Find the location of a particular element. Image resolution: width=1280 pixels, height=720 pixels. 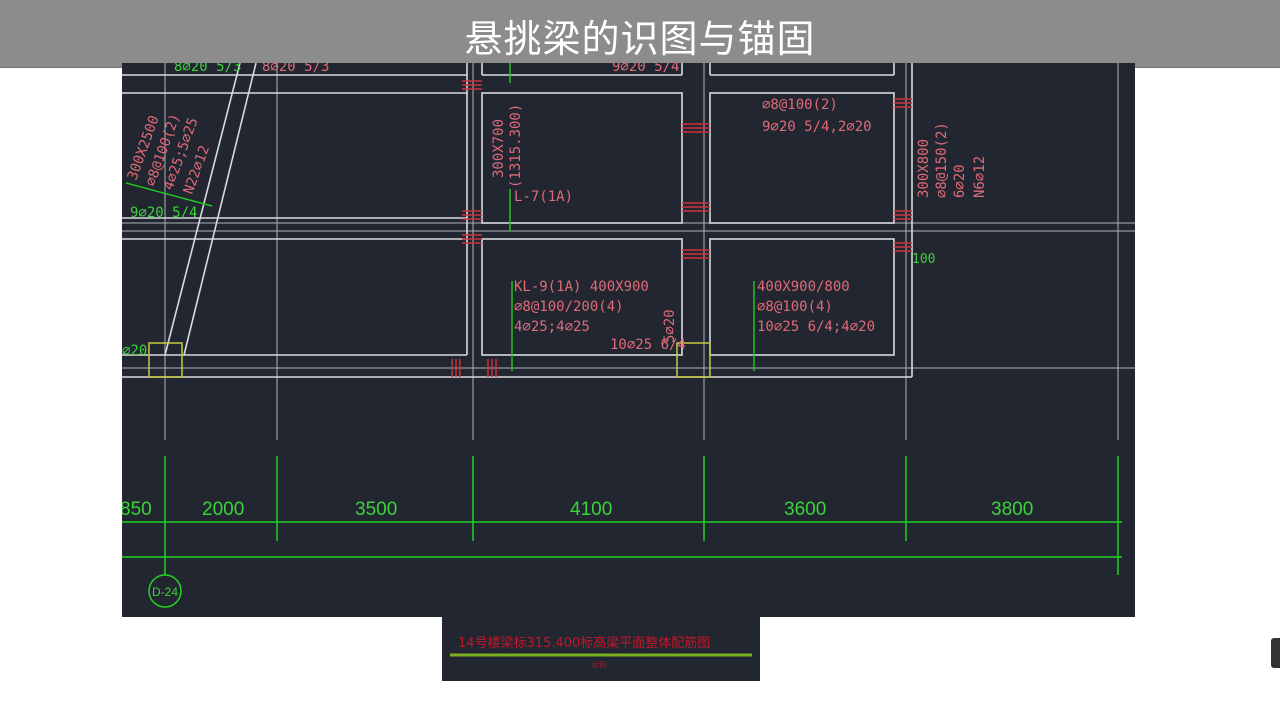

annot-br-2: ⌀8@100(4) is located at coordinates (795, 307).